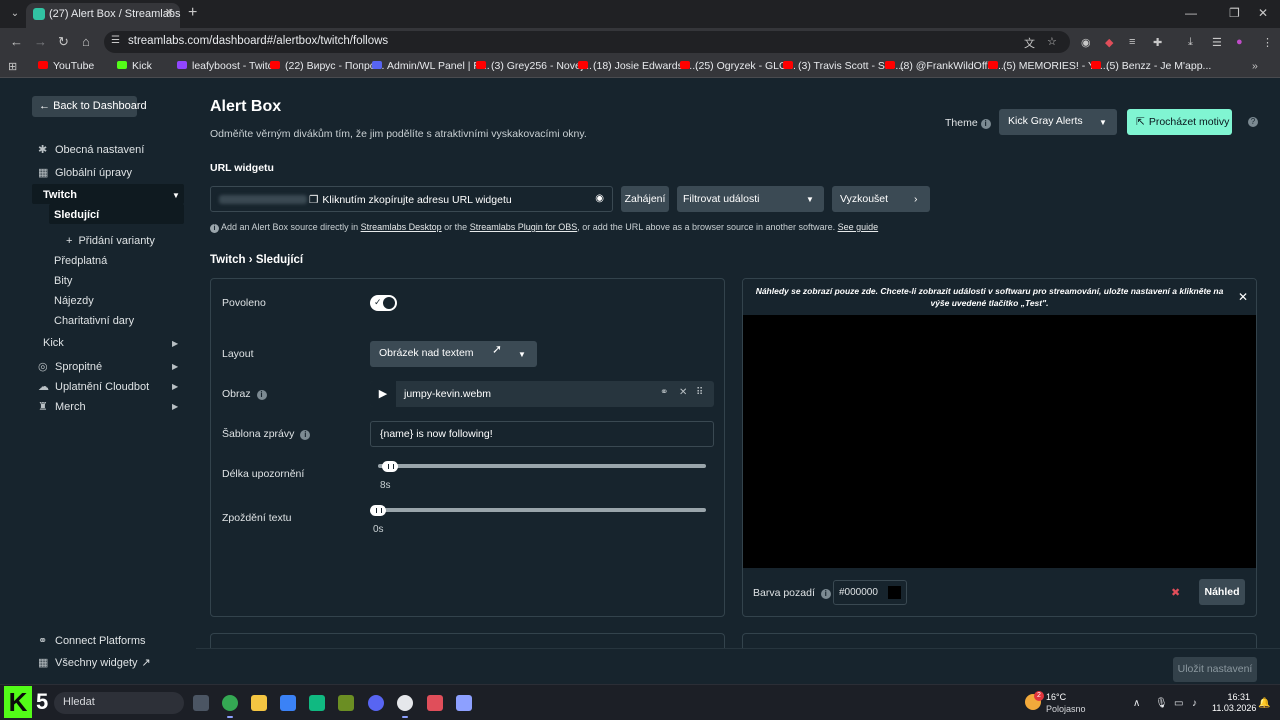 The image size is (1280, 720). Describe the element at coordinates (228, 66) in the screenshot. I see `bookmark: leafyboost - Twitch` at that location.